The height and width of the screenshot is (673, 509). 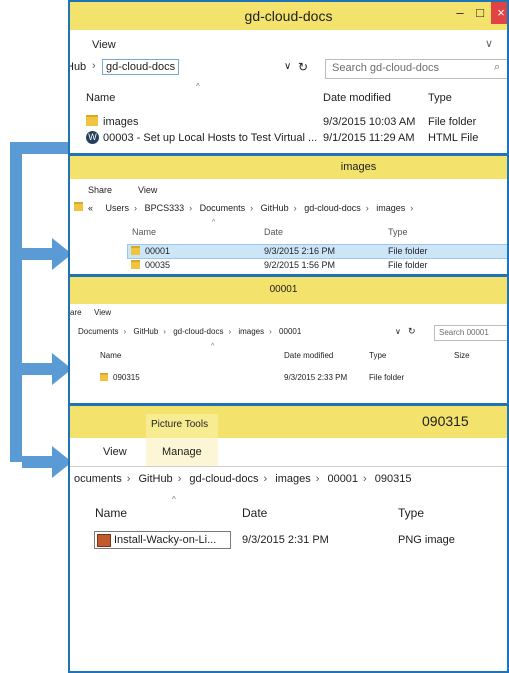 I want to click on window-title: images, so click(x=358, y=167).